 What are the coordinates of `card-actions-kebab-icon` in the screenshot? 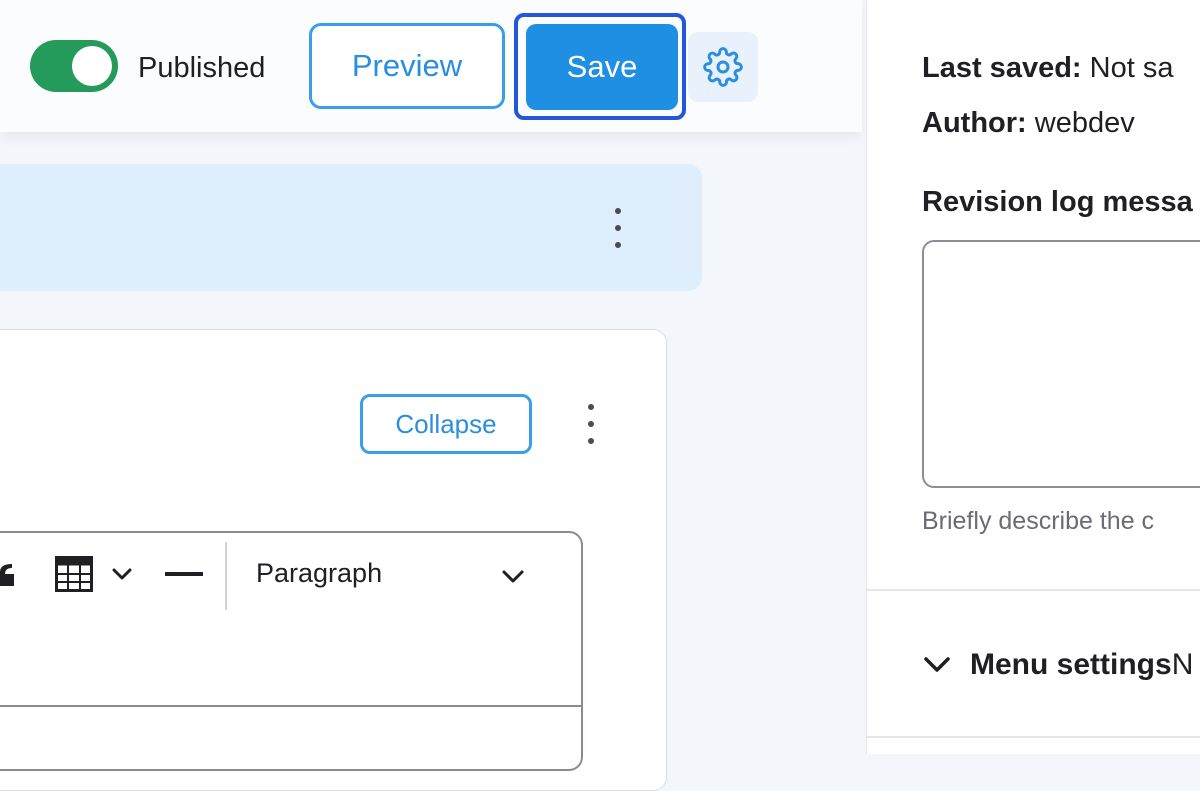 It's located at (591, 424).